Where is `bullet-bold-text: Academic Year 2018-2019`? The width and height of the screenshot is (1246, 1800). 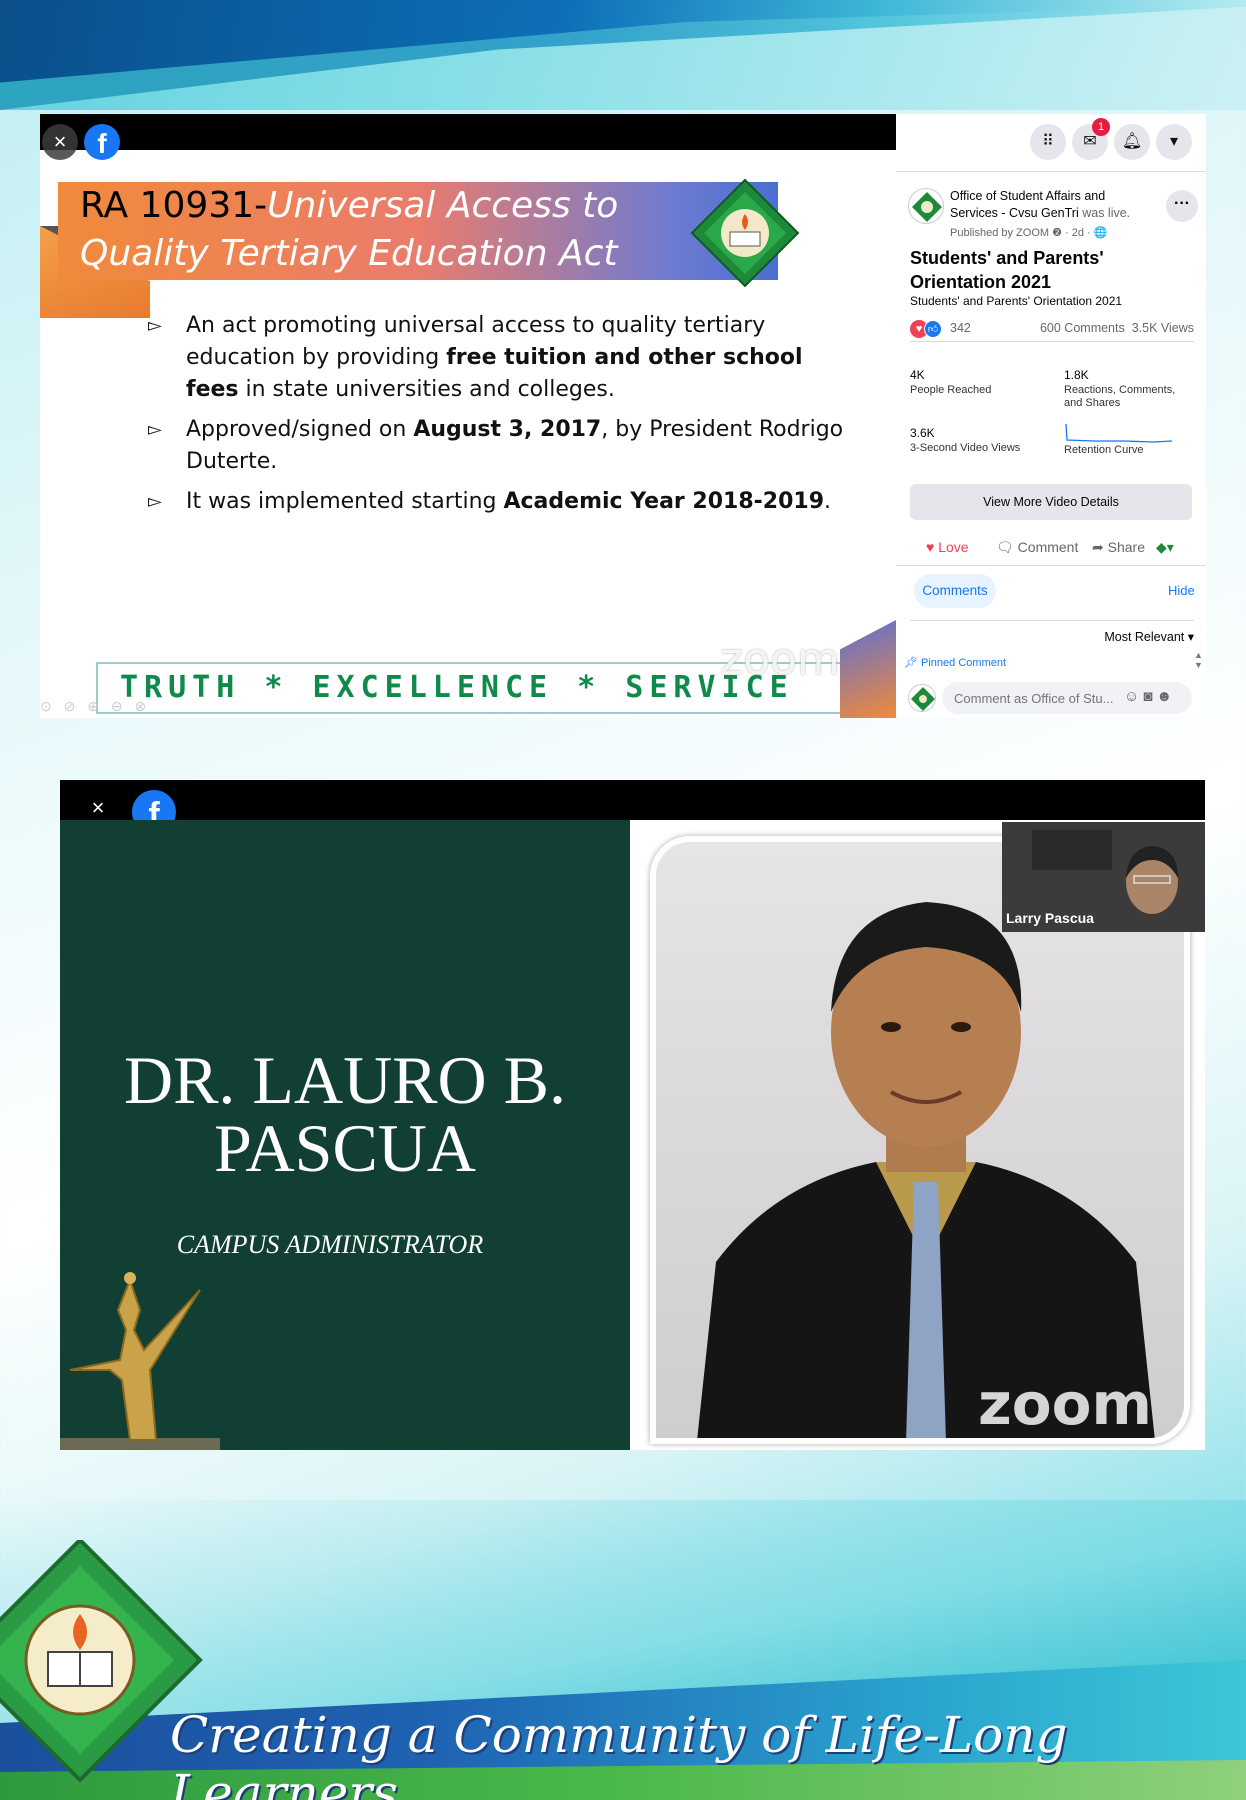 bullet-bold-text: Academic Year 2018-2019 is located at coordinates (664, 501).